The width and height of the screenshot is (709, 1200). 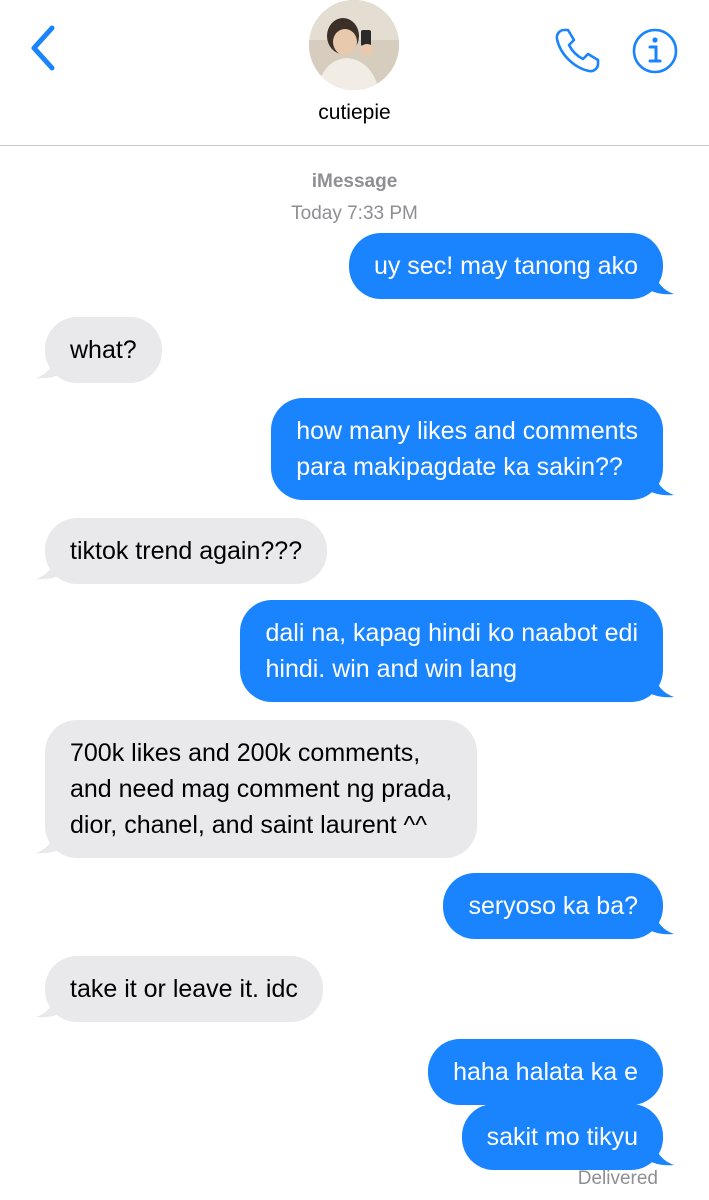 I want to click on call-button, so click(x=577, y=51).